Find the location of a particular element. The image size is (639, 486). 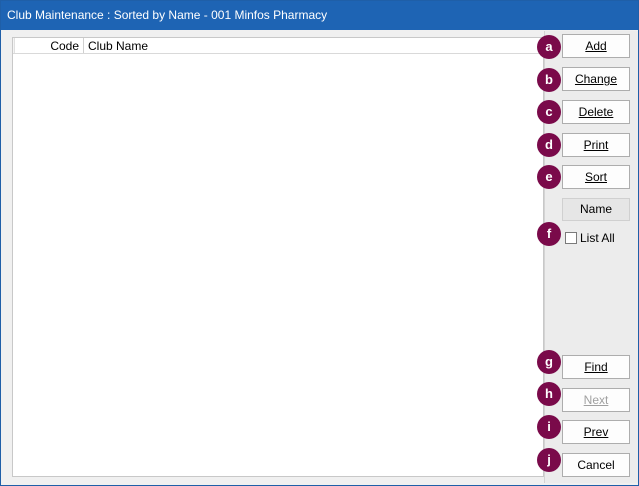

delete-button-label: Delete is located at coordinates (596, 112).